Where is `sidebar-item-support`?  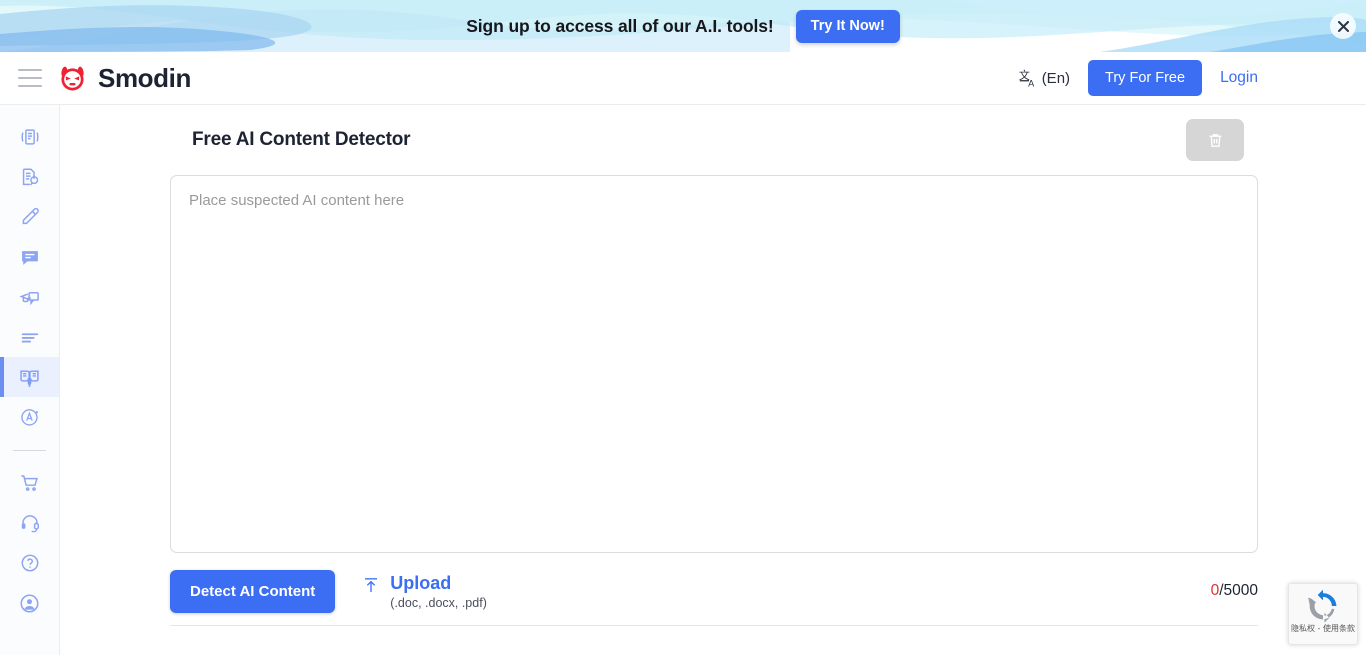 sidebar-item-support is located at coordinates (29, 523).